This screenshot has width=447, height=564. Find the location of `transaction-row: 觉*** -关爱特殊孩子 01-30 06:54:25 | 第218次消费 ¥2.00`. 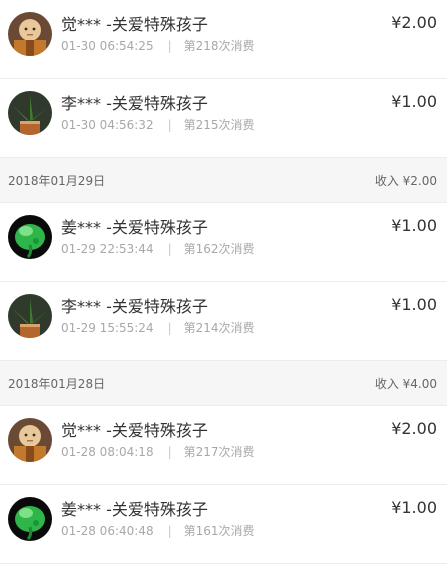

transaction-row: 觉*** -关爱特殊孩子 01-30 06:54:25 | 第218次消费 ¥2.00 is located at coordinates (223, 39).